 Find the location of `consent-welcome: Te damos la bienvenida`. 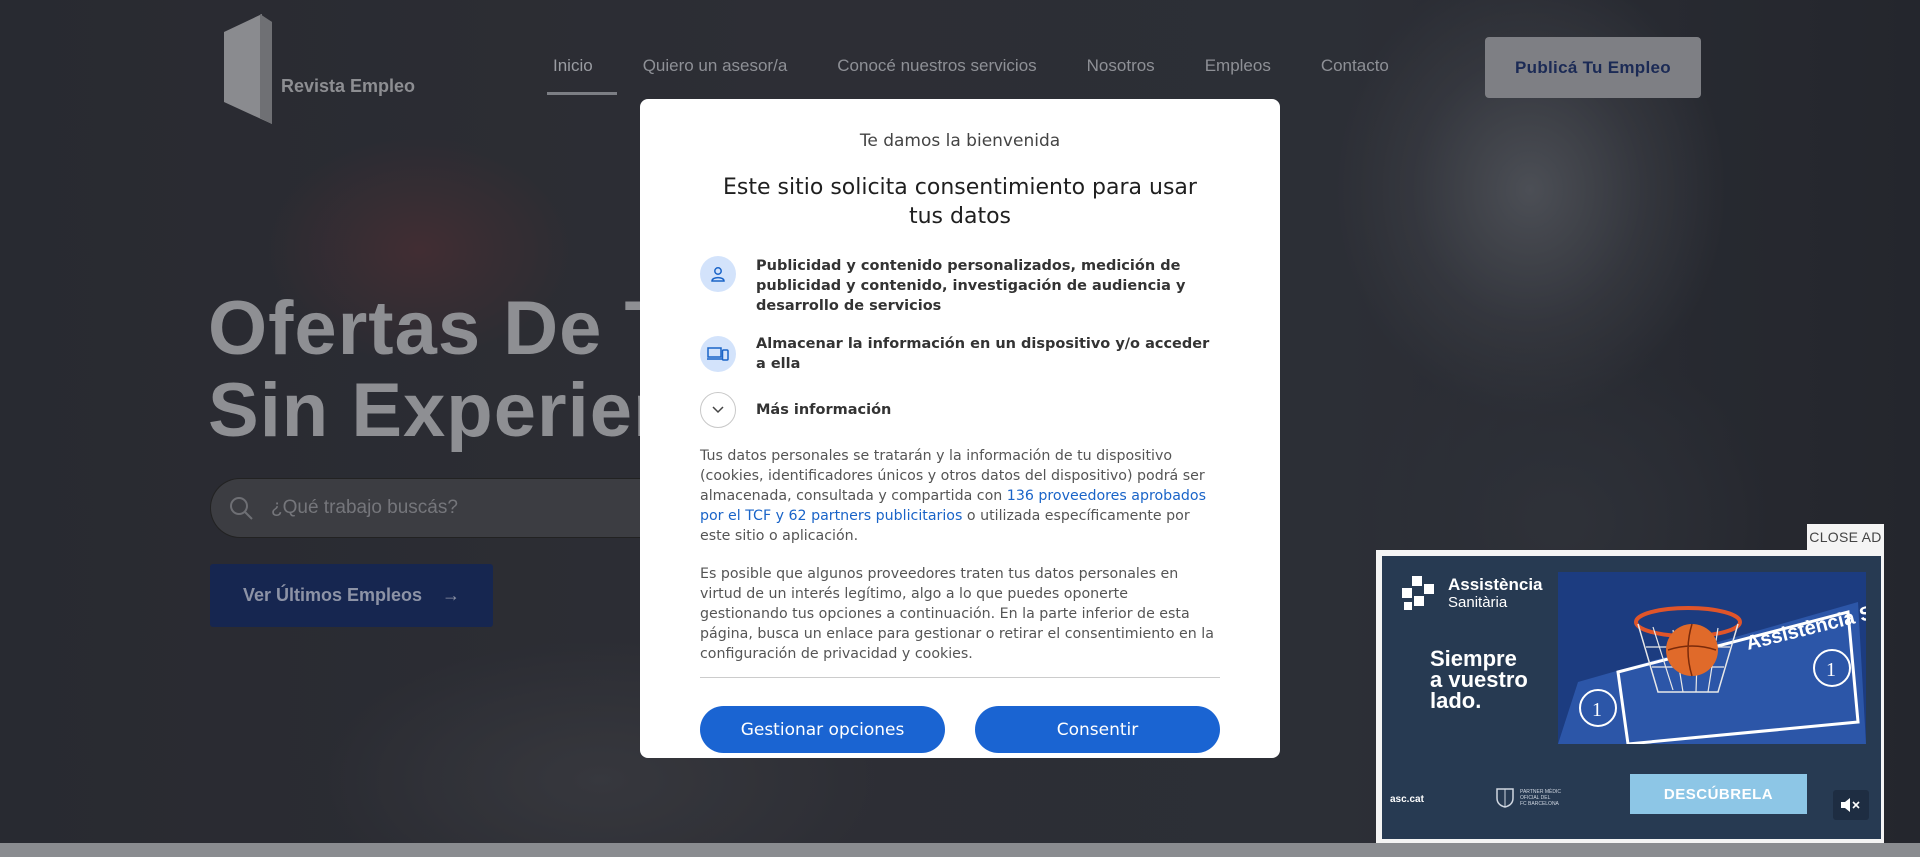

consent-welcome: Te damos la bienvenida is located at coordinates (960, 141).